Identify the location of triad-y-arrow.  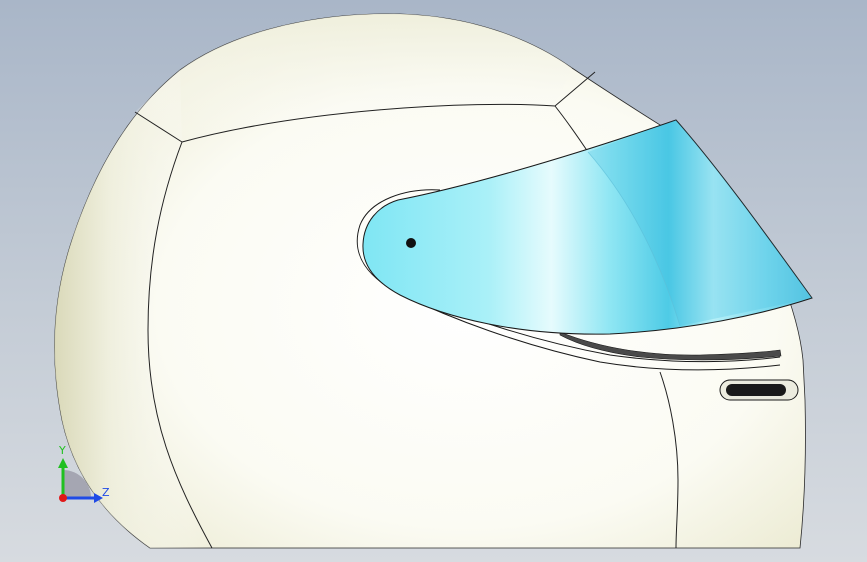
(63, 463).